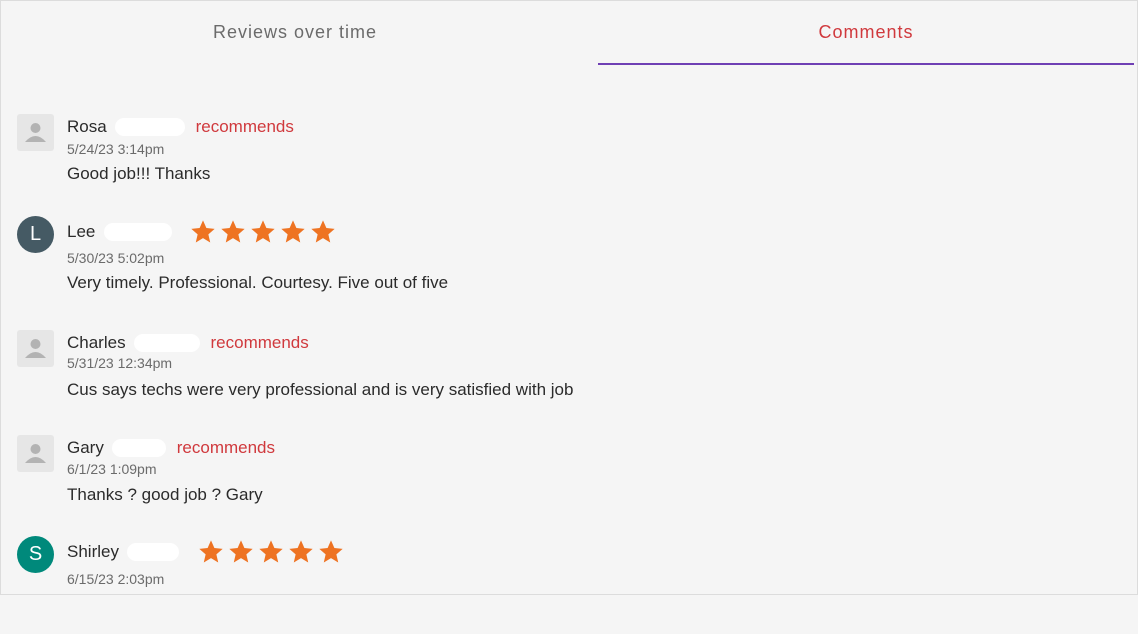  What do you see at coordinates (96, 342) in the screenshot?
I see `reviewer-name: Charles` at bounding box center [96, 342].